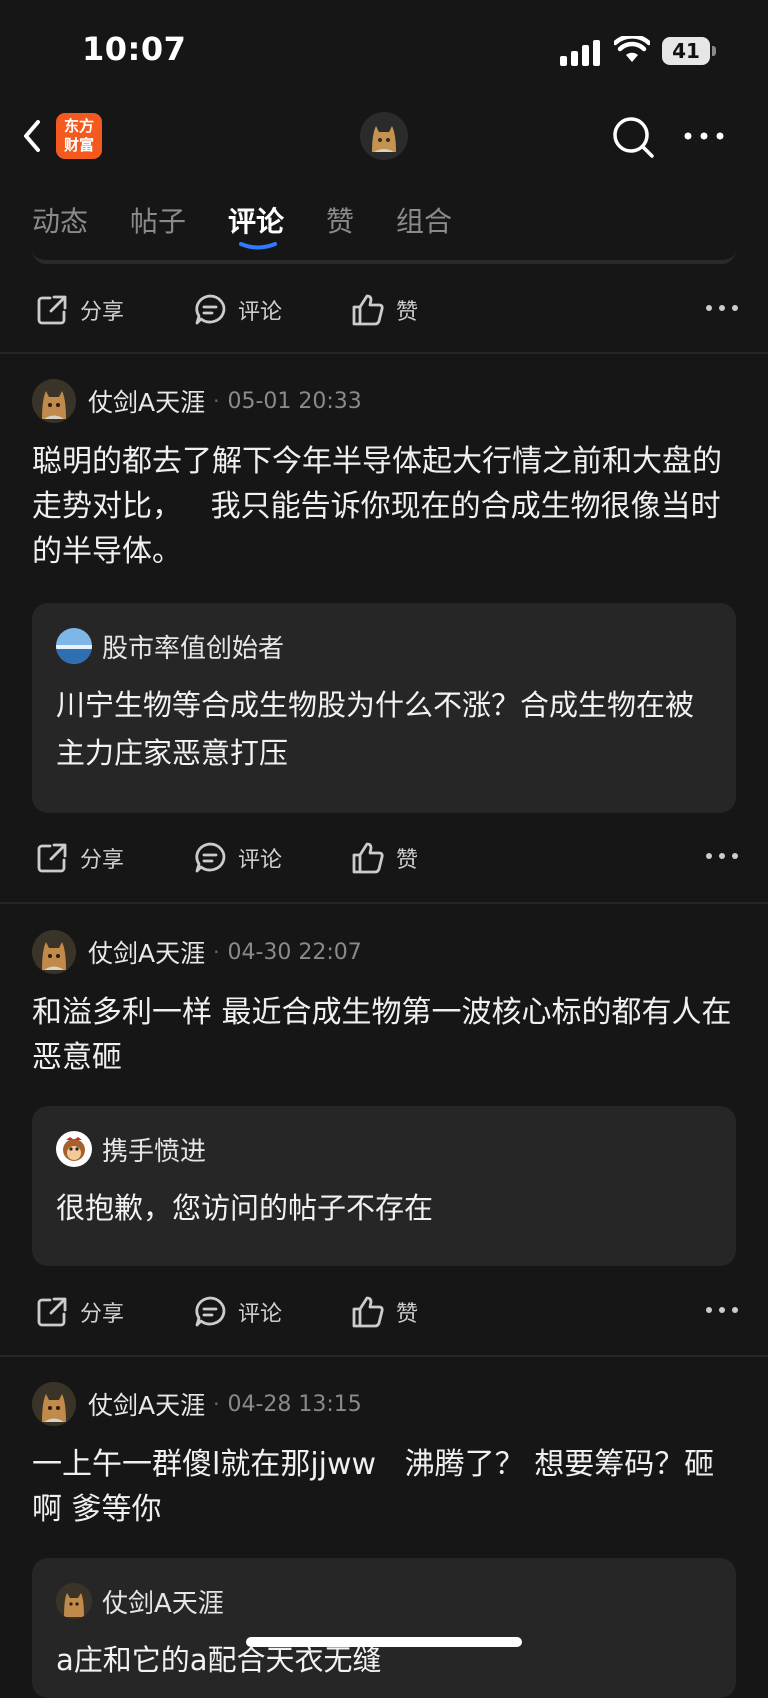 The image size is (768, 1698). What do you see at coordinates (340, 220) in the screenshot?
I see `tab-likes: 赞` at bounding box center [340, 220].